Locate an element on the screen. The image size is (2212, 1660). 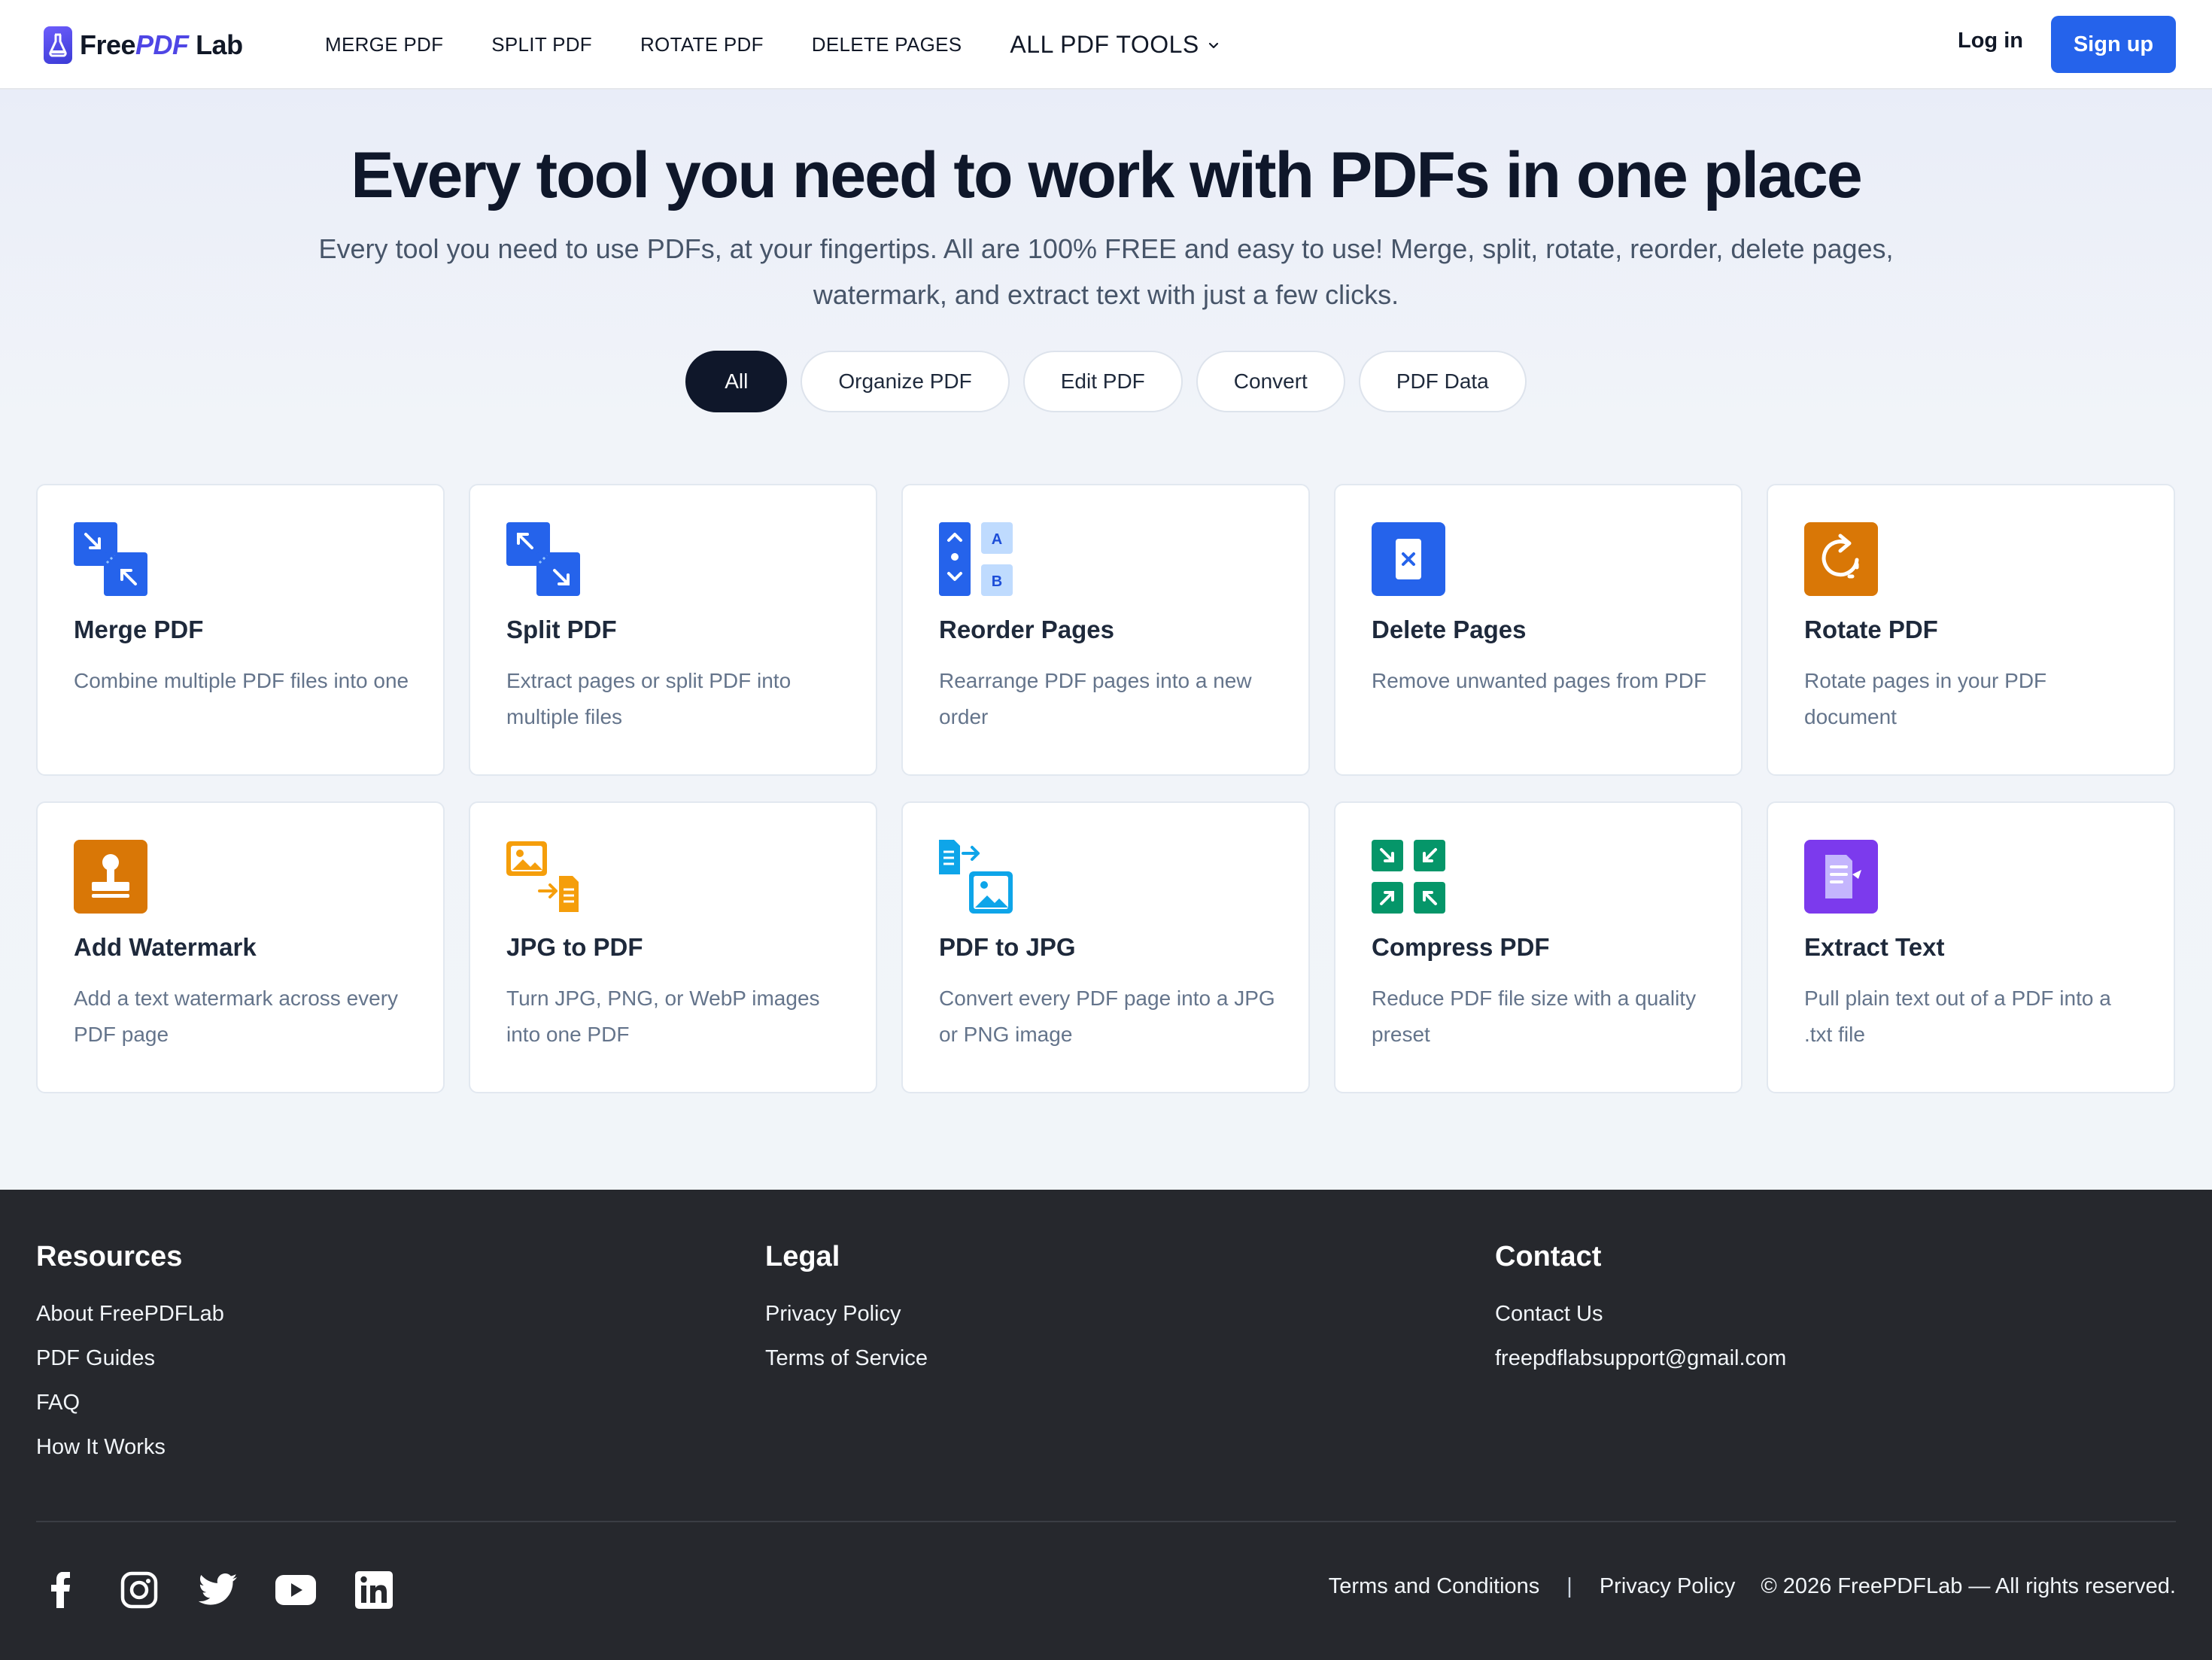
copyright-text: © 2026 FreePDFLab — All rights reserved. is located at coordinates (1968, 1586).